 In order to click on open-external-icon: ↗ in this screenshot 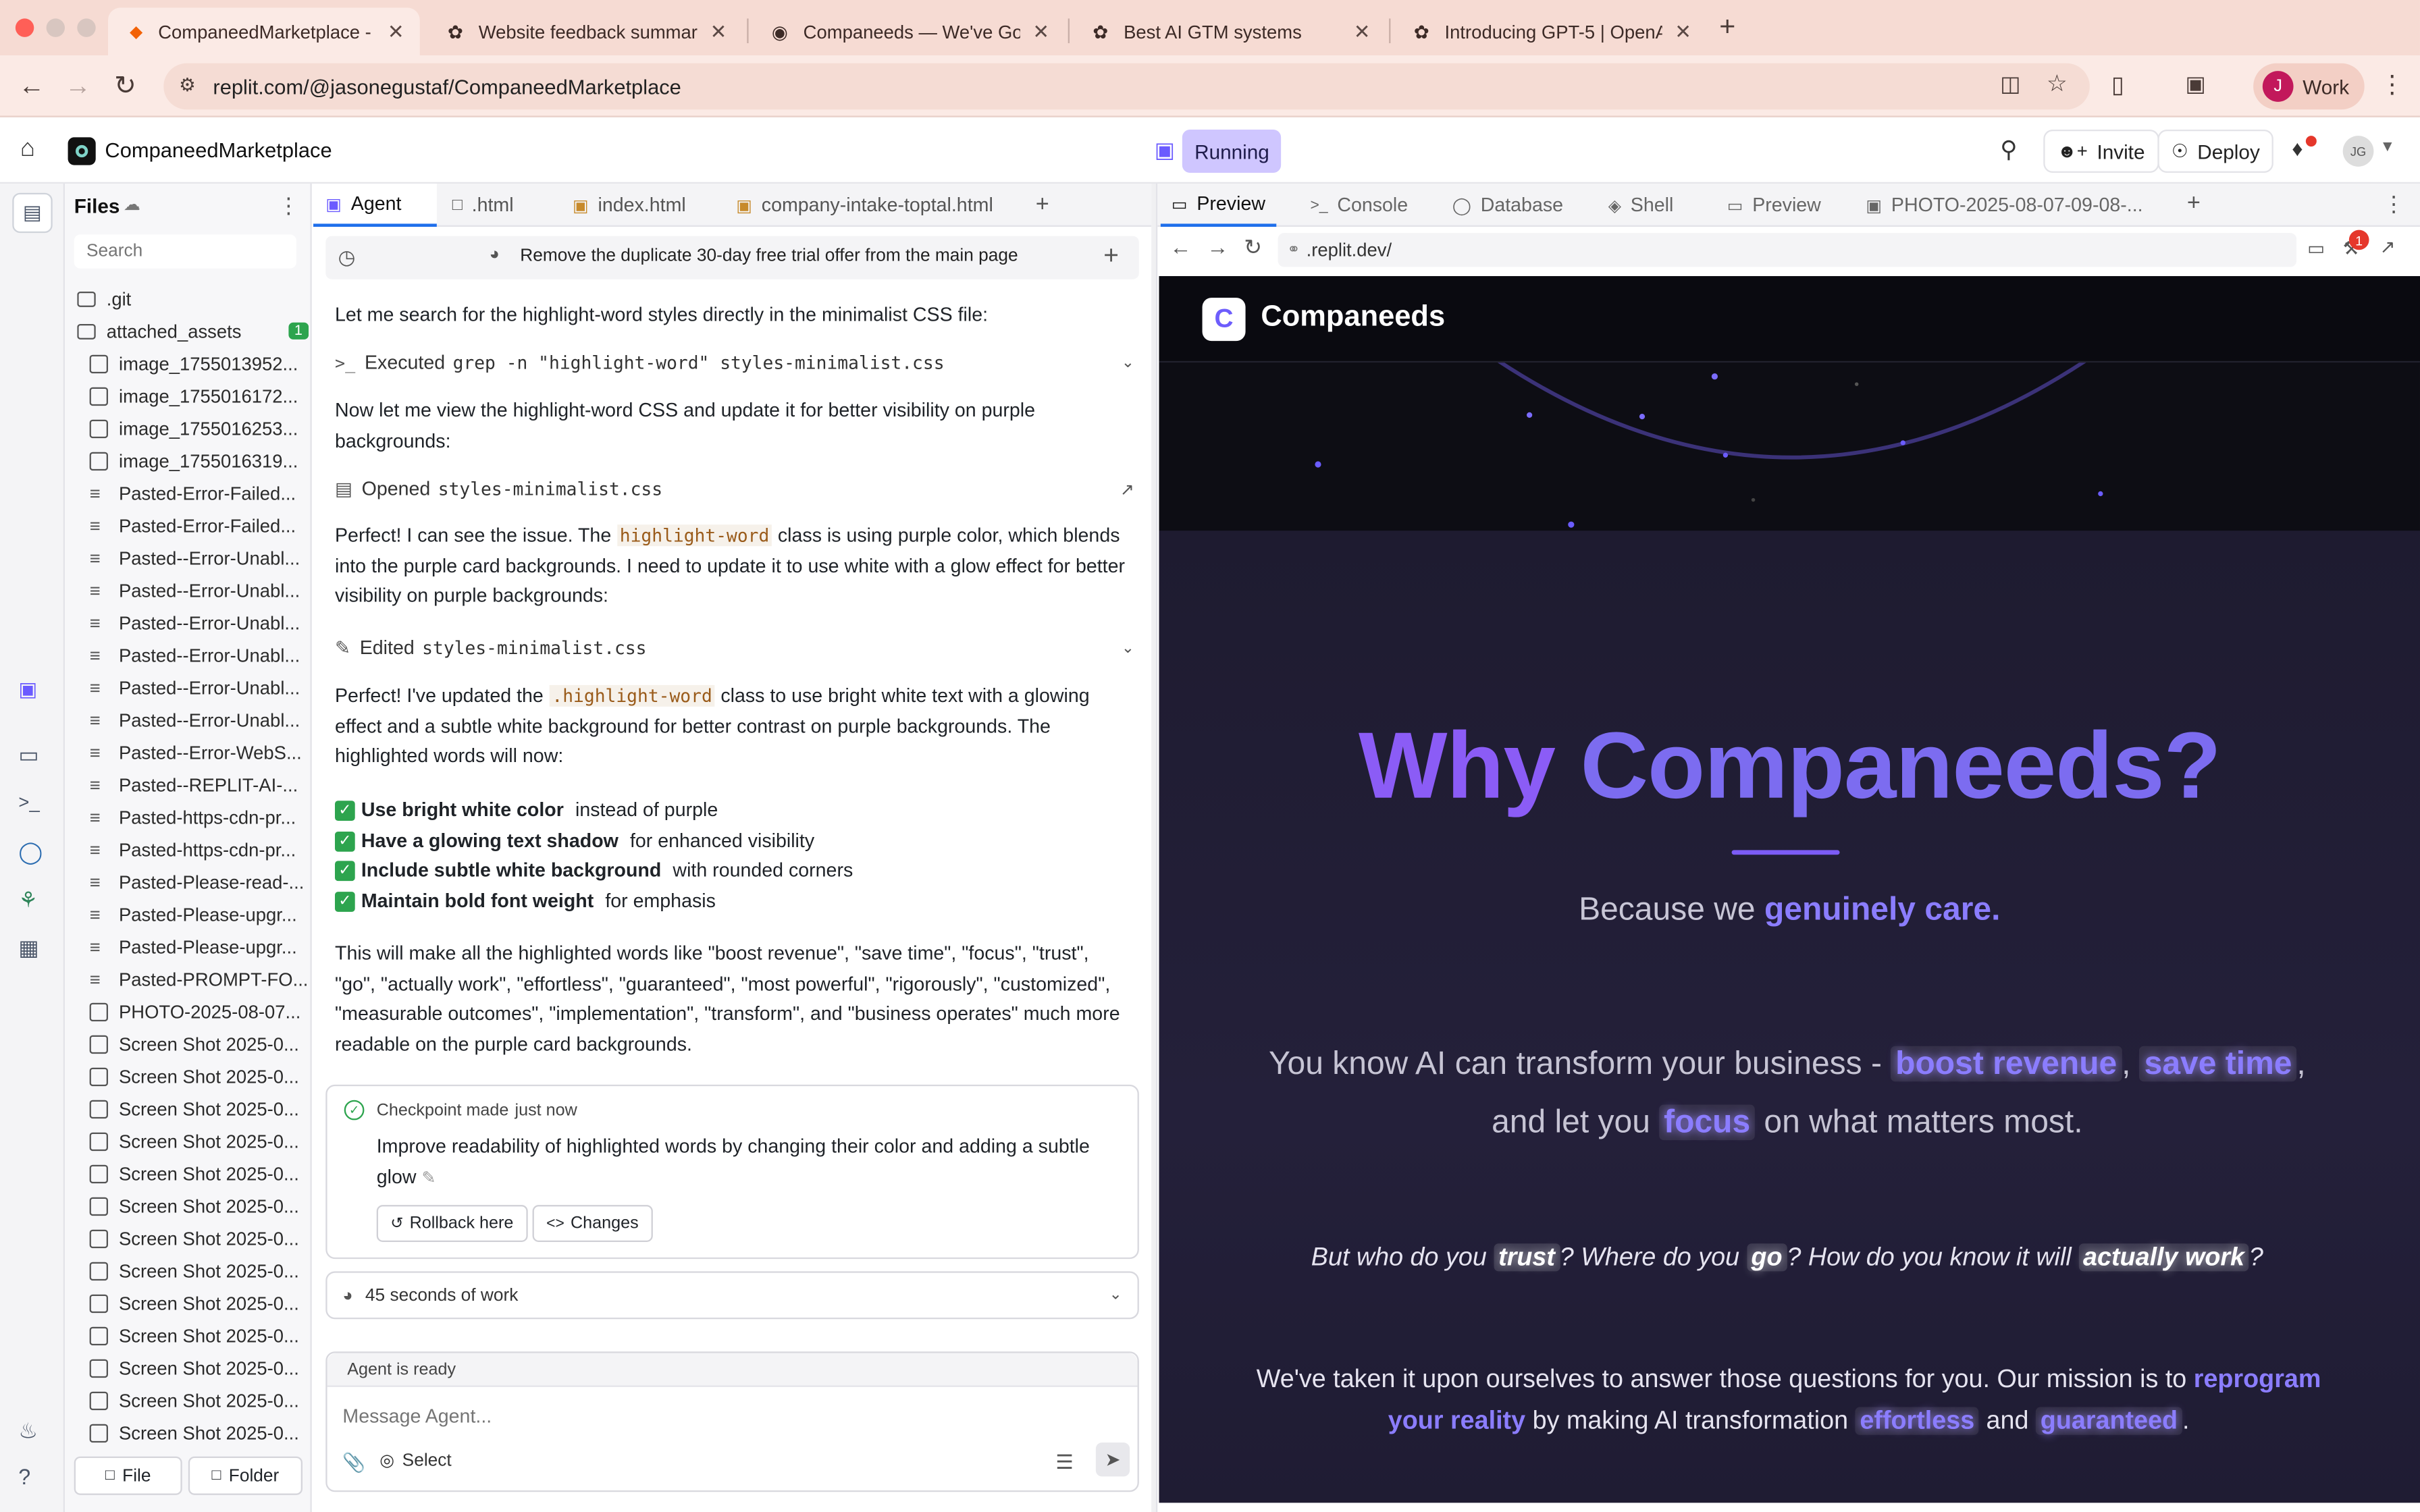, I will do `click(1127, 489)`.